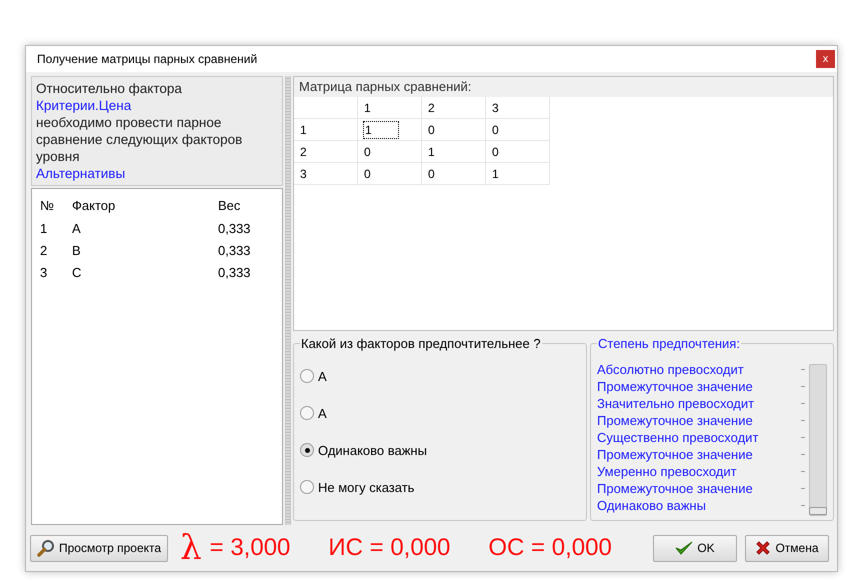 This screenshot has height=579, width=845. I want to click on column-header: Вес, so click(248, 205).